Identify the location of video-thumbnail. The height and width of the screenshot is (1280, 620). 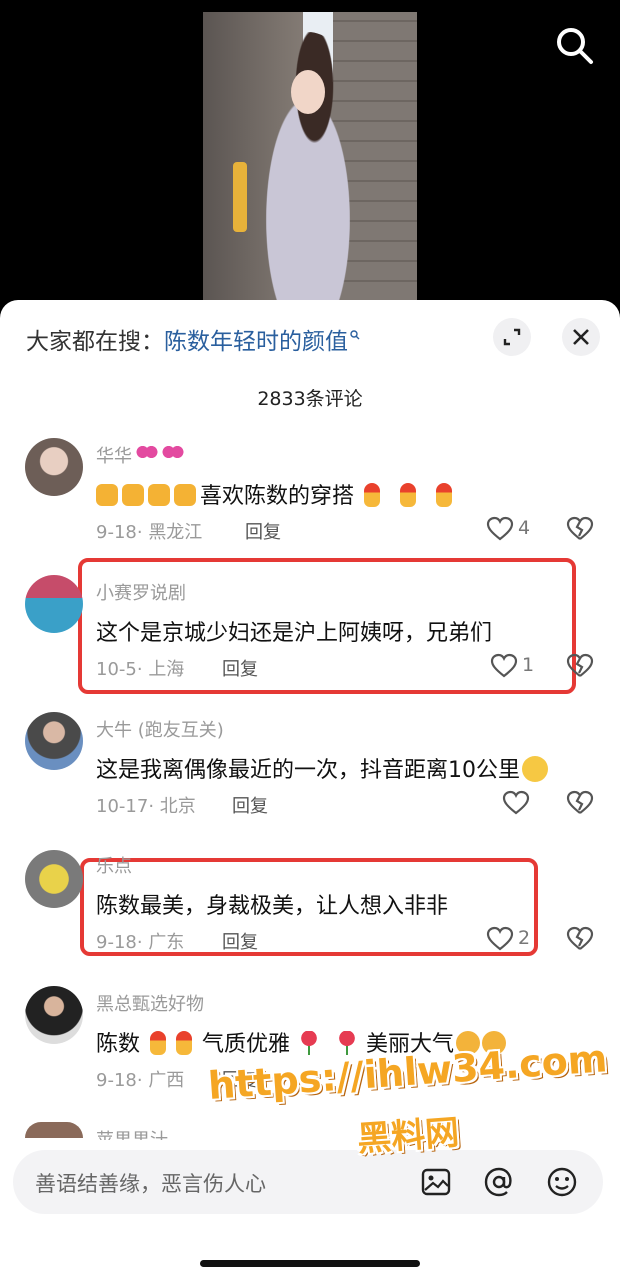
(310, 156).